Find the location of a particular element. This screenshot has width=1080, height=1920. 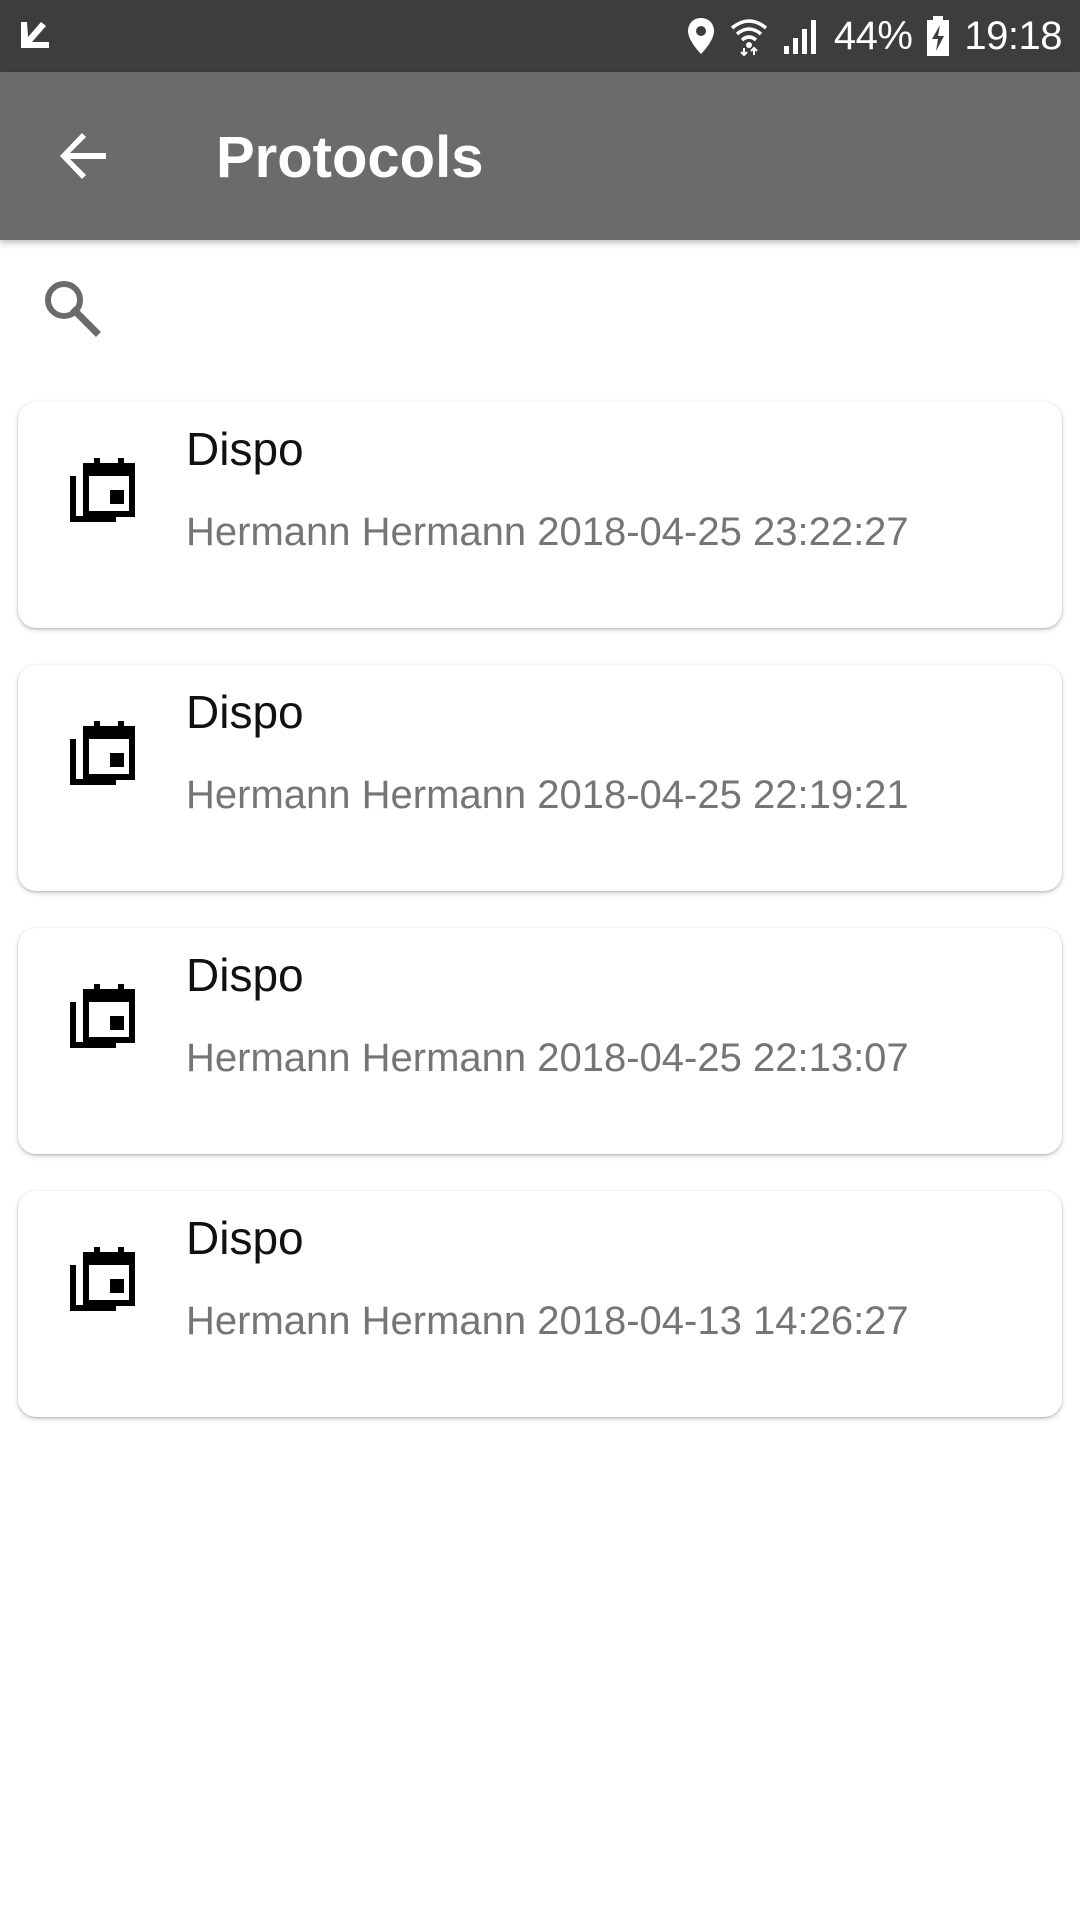

battery-charging-icon is located at coordinates (938, 36).